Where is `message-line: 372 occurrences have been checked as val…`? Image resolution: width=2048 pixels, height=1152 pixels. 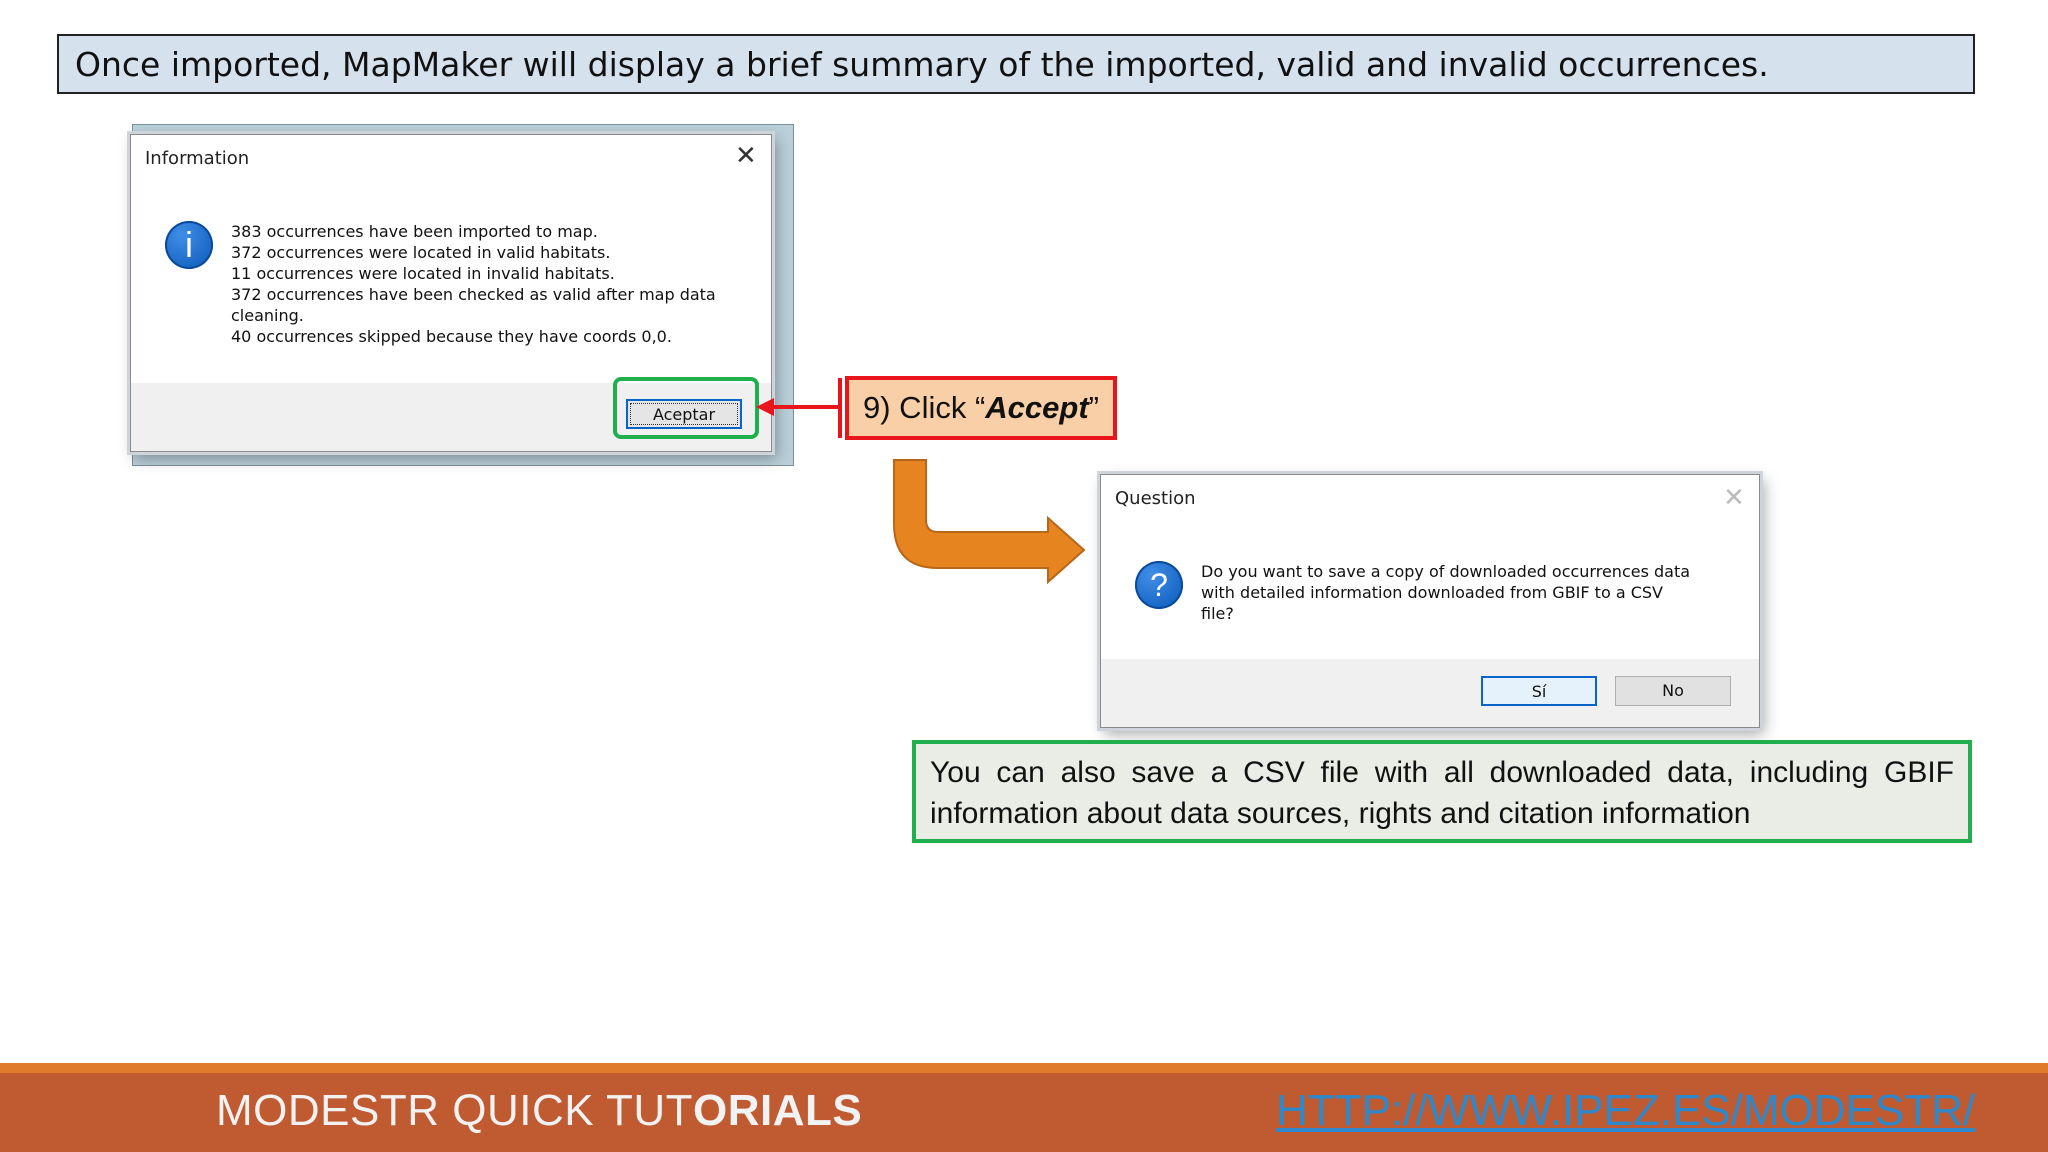
message-line: 372 occurrences have been checked as val… is located at coordinates (473, 294).